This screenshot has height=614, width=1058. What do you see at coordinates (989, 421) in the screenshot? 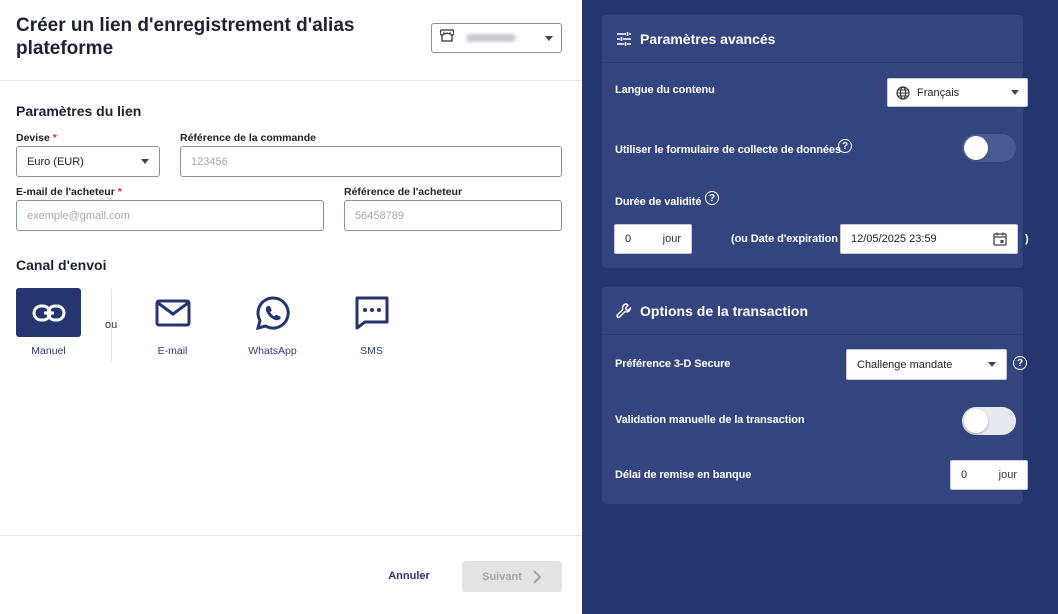
I see `manual-validation-toggle` at bounding box center [989, 421].